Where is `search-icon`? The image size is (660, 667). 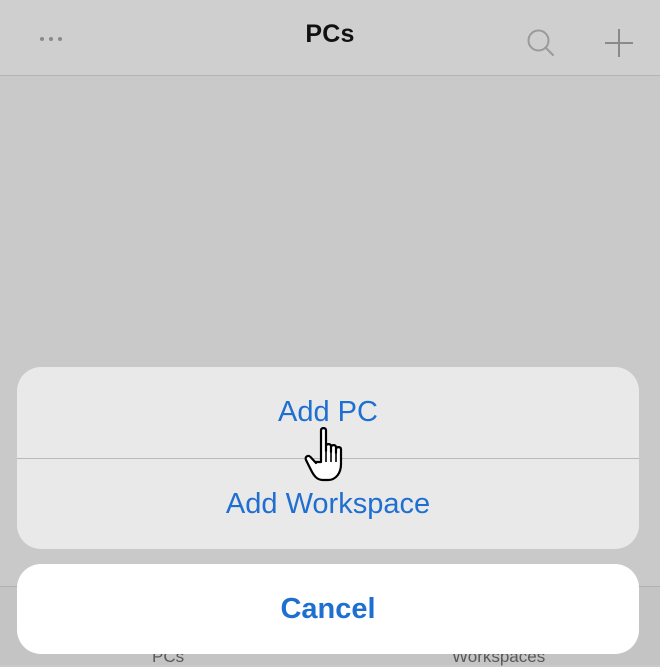
search-icon is located at coordinates (540, 42).